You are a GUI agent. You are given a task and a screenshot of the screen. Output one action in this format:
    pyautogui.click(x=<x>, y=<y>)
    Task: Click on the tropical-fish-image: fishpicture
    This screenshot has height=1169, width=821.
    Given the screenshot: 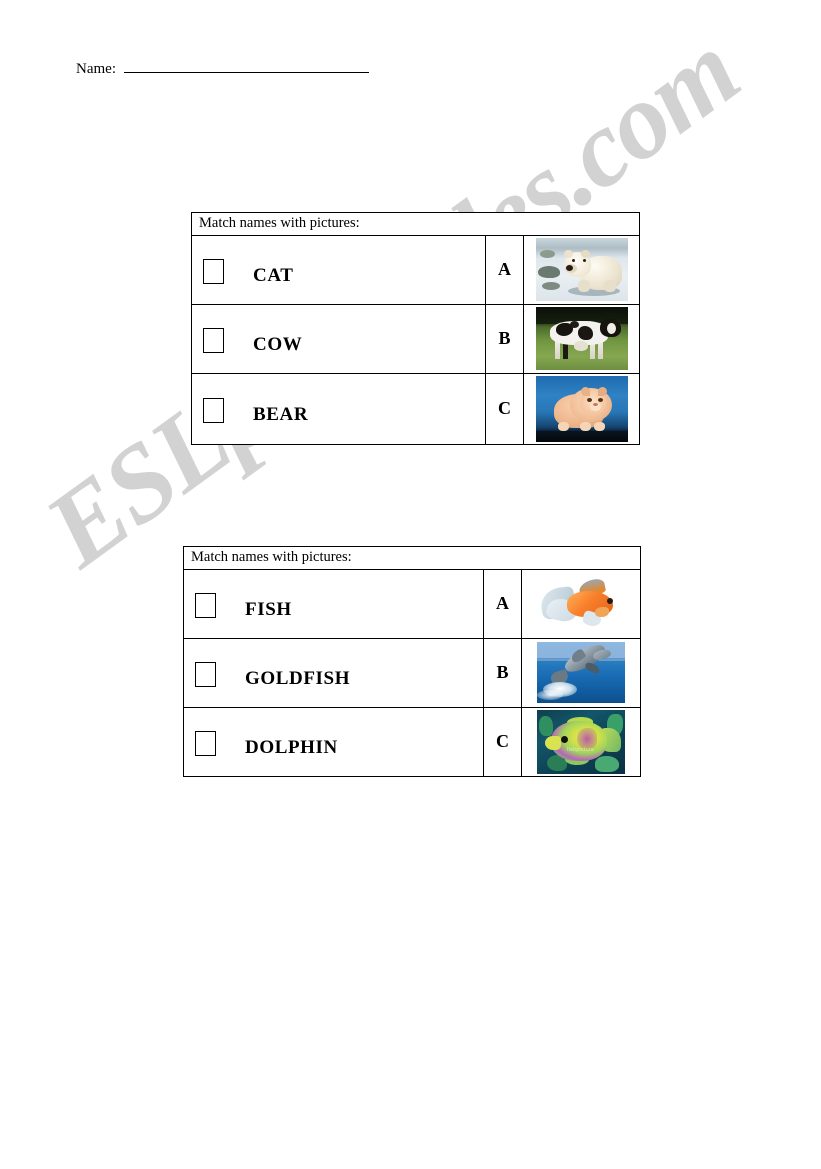 What is the action you would take?
    pyautogui.click(x=581, y=741)
    